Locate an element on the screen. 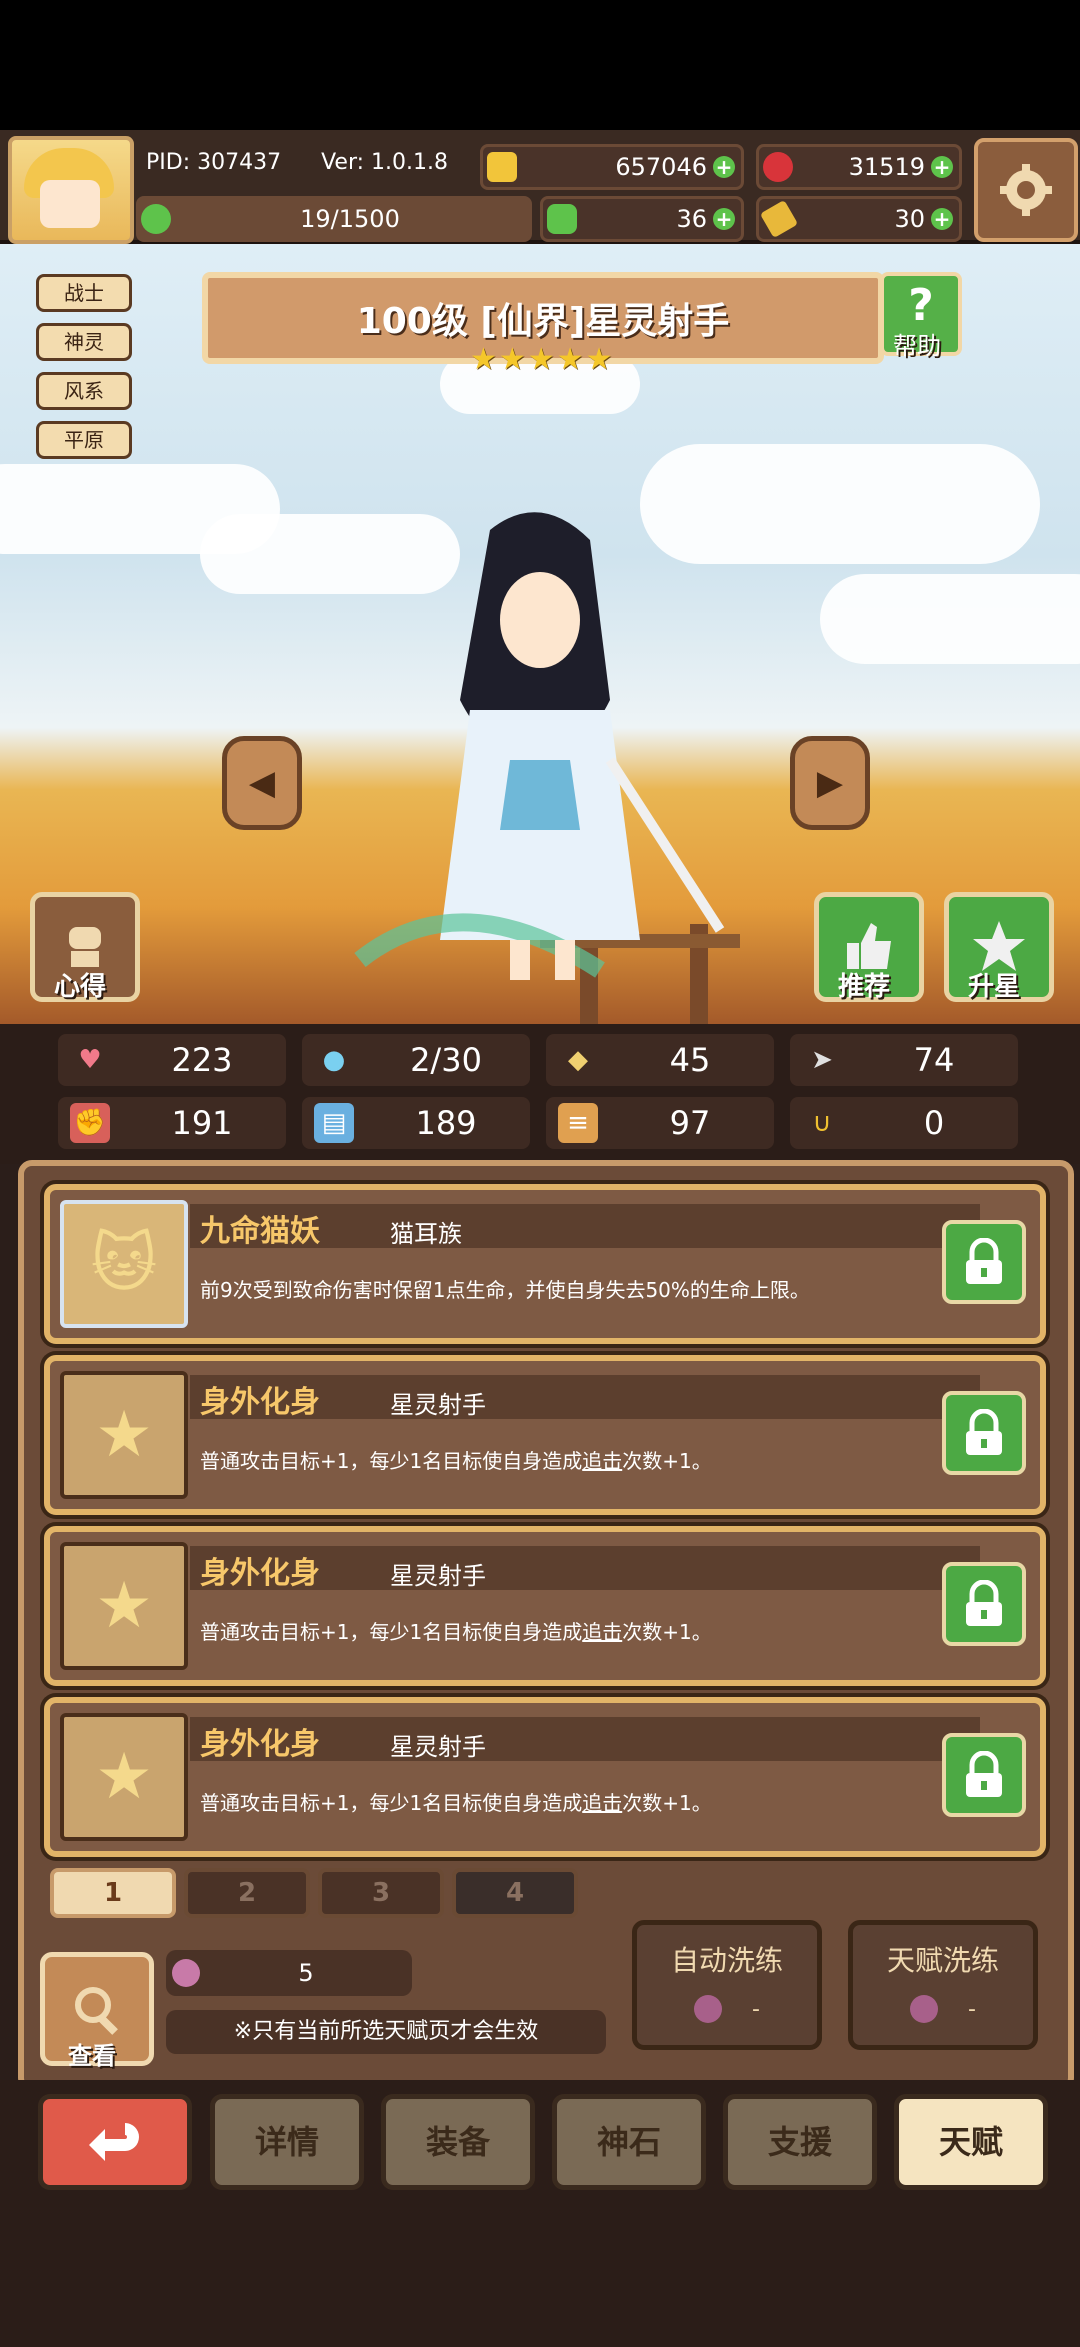 This screenshot has width=1080, height=2347. gold-coin-icon is located at coordinates (502, 167).